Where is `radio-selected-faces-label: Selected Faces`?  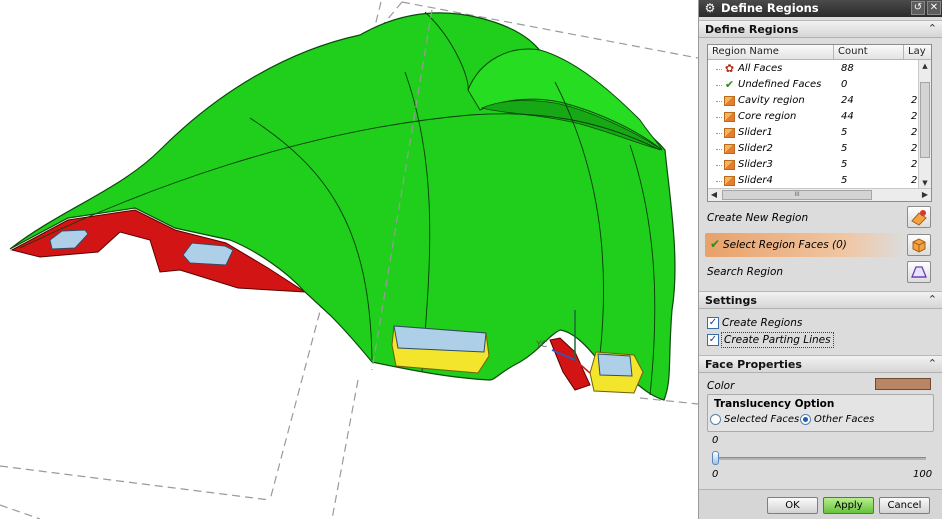
radio-selected-faces-label: Selected Faces is located at coordinates (762, 419).